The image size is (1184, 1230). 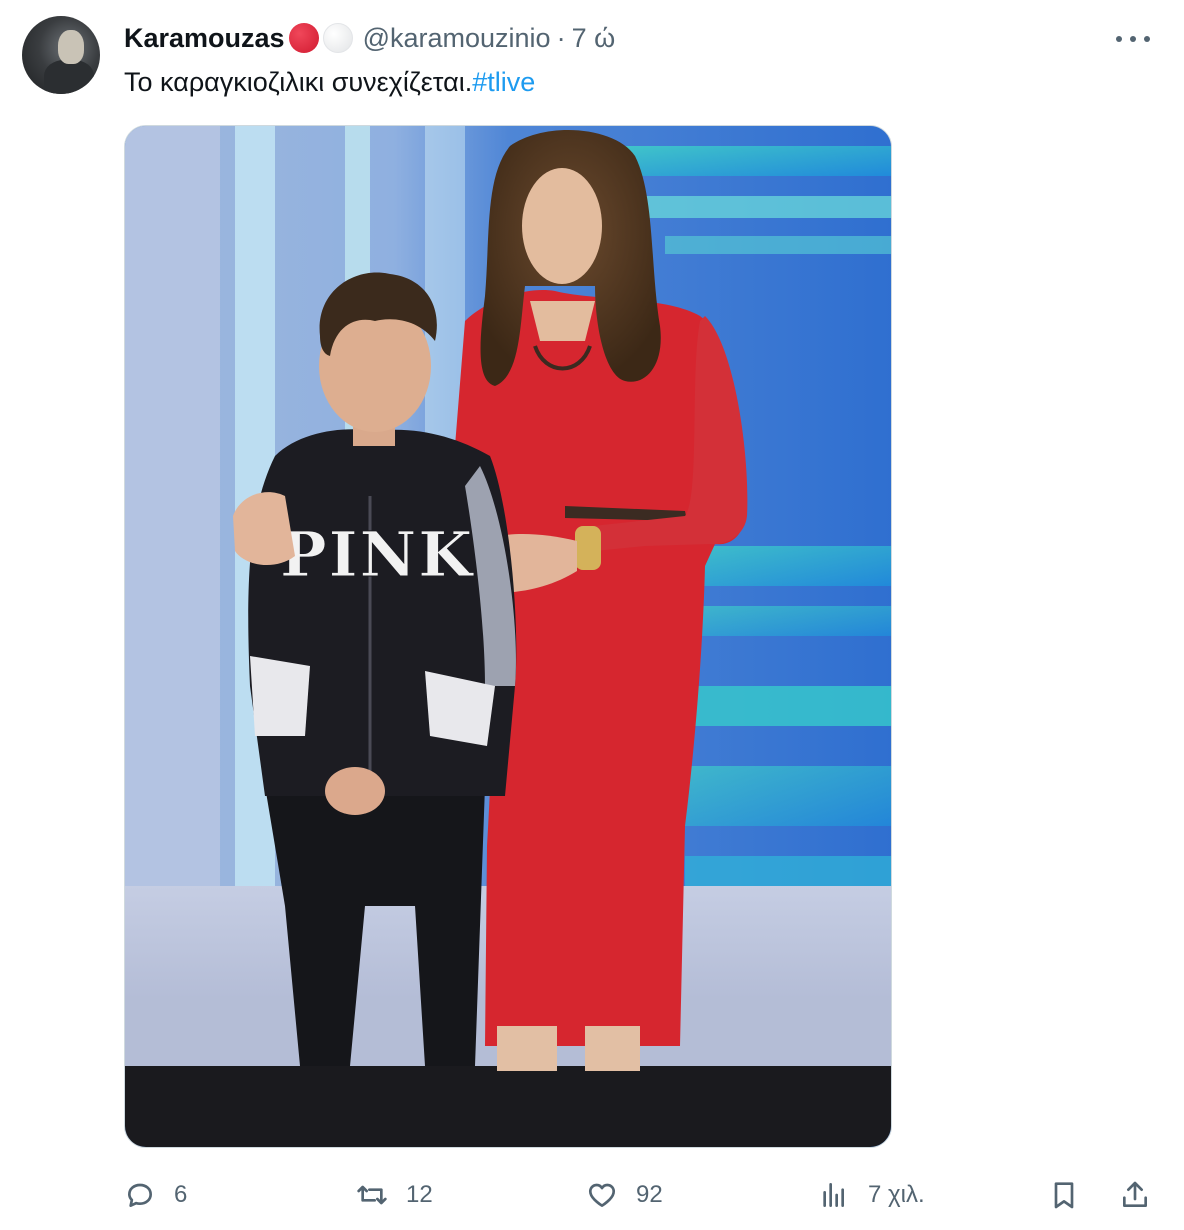 I want to click on tweet-actions: 6 12 92 7 χιλ., so click(x=644, y=1195).